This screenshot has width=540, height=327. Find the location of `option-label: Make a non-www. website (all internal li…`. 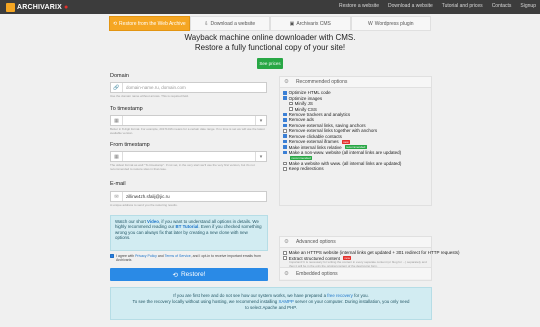

option-label: Make a non-www. website (all internal li… is located at coordinates (345, 153).